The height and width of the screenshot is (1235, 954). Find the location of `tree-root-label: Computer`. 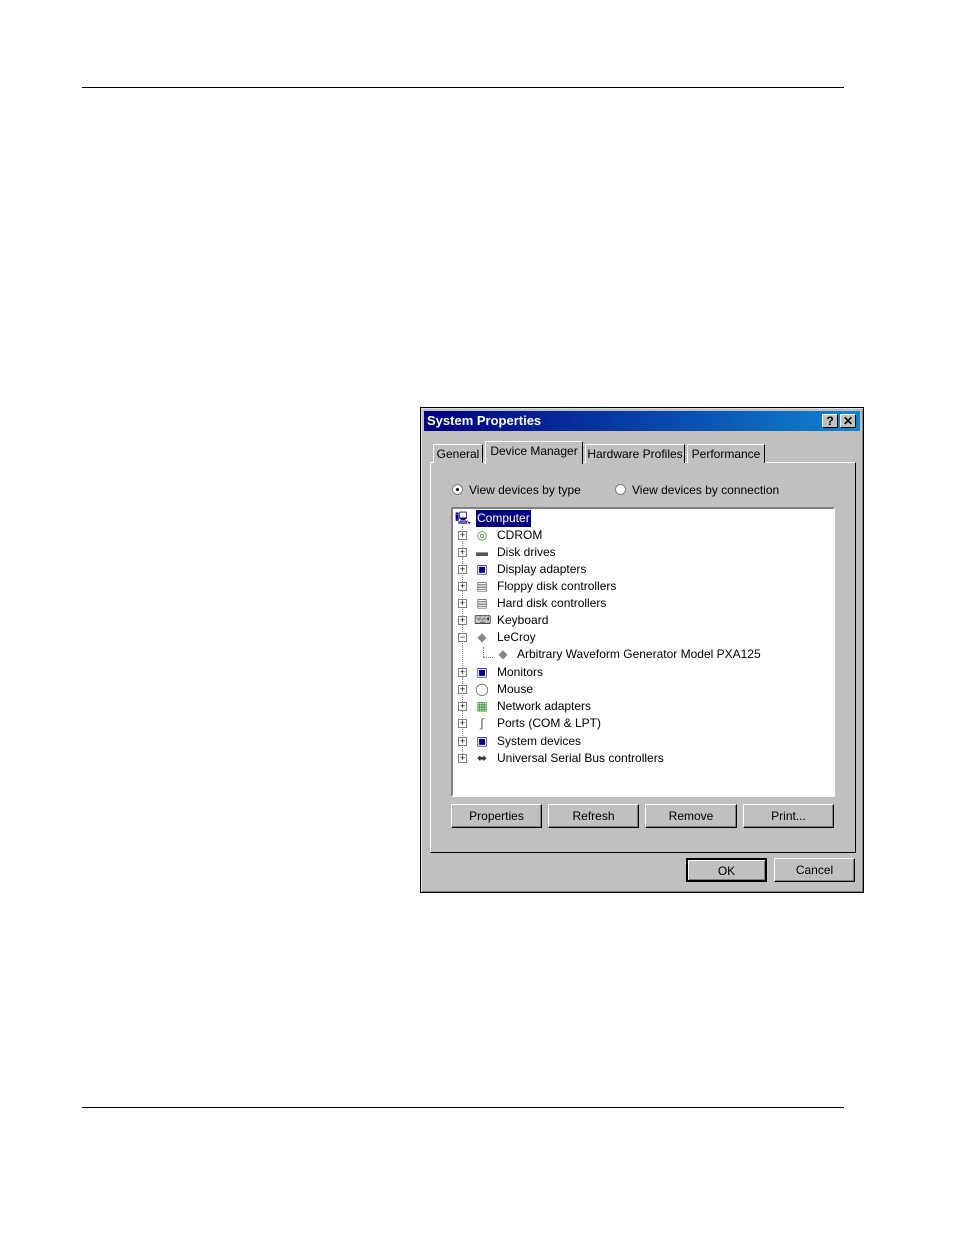

tree-root-label: Computer is located at coordinates (503, 518).